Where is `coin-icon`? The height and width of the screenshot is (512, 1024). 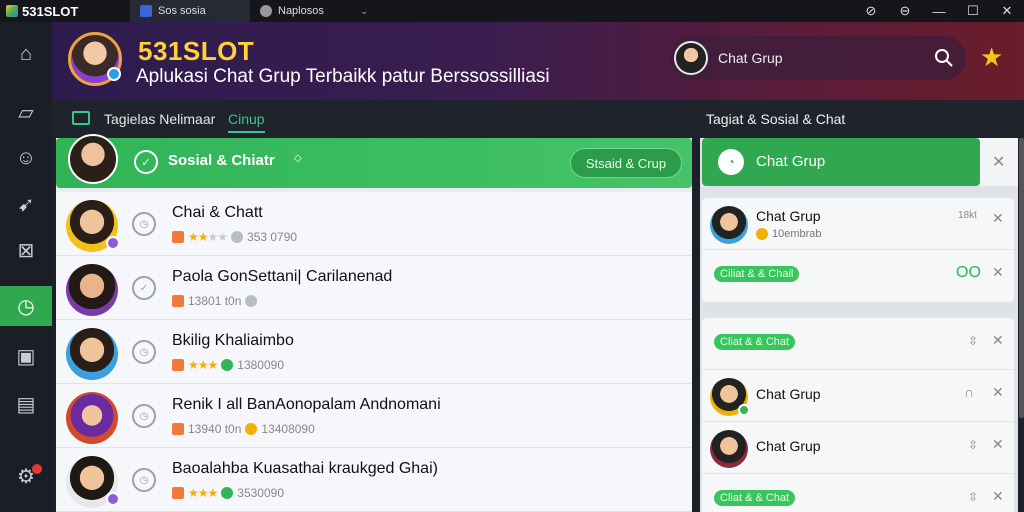
coin-icon is located at coordinates (762, 234).